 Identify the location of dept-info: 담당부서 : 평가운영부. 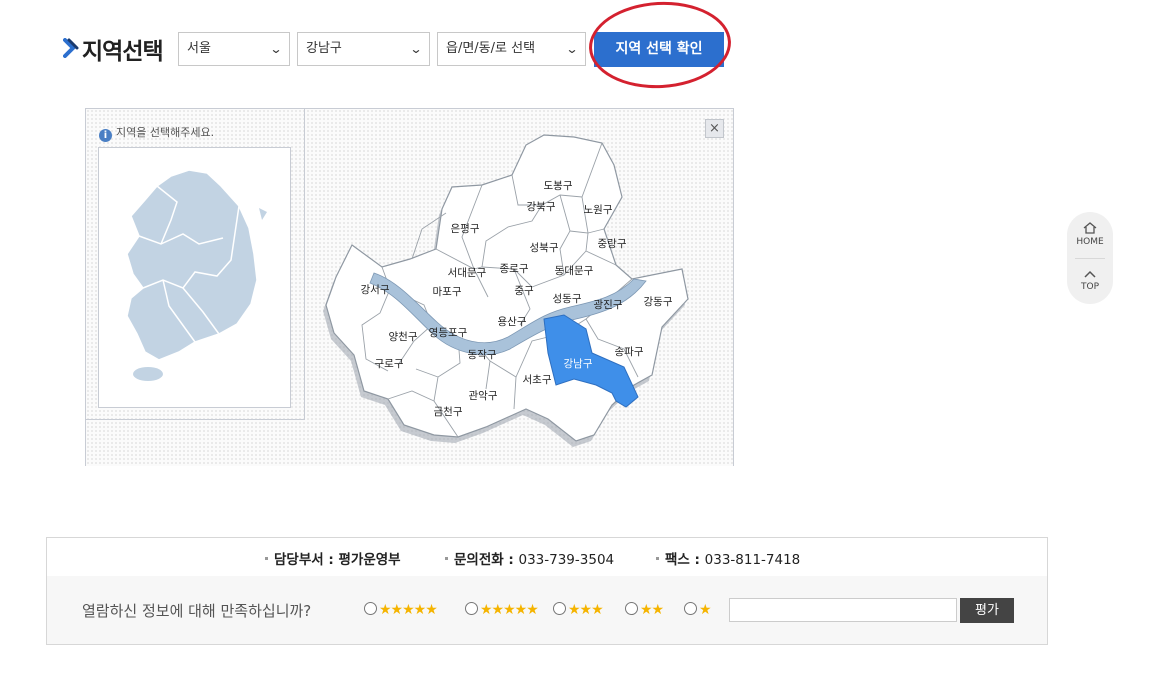
(333, 558).